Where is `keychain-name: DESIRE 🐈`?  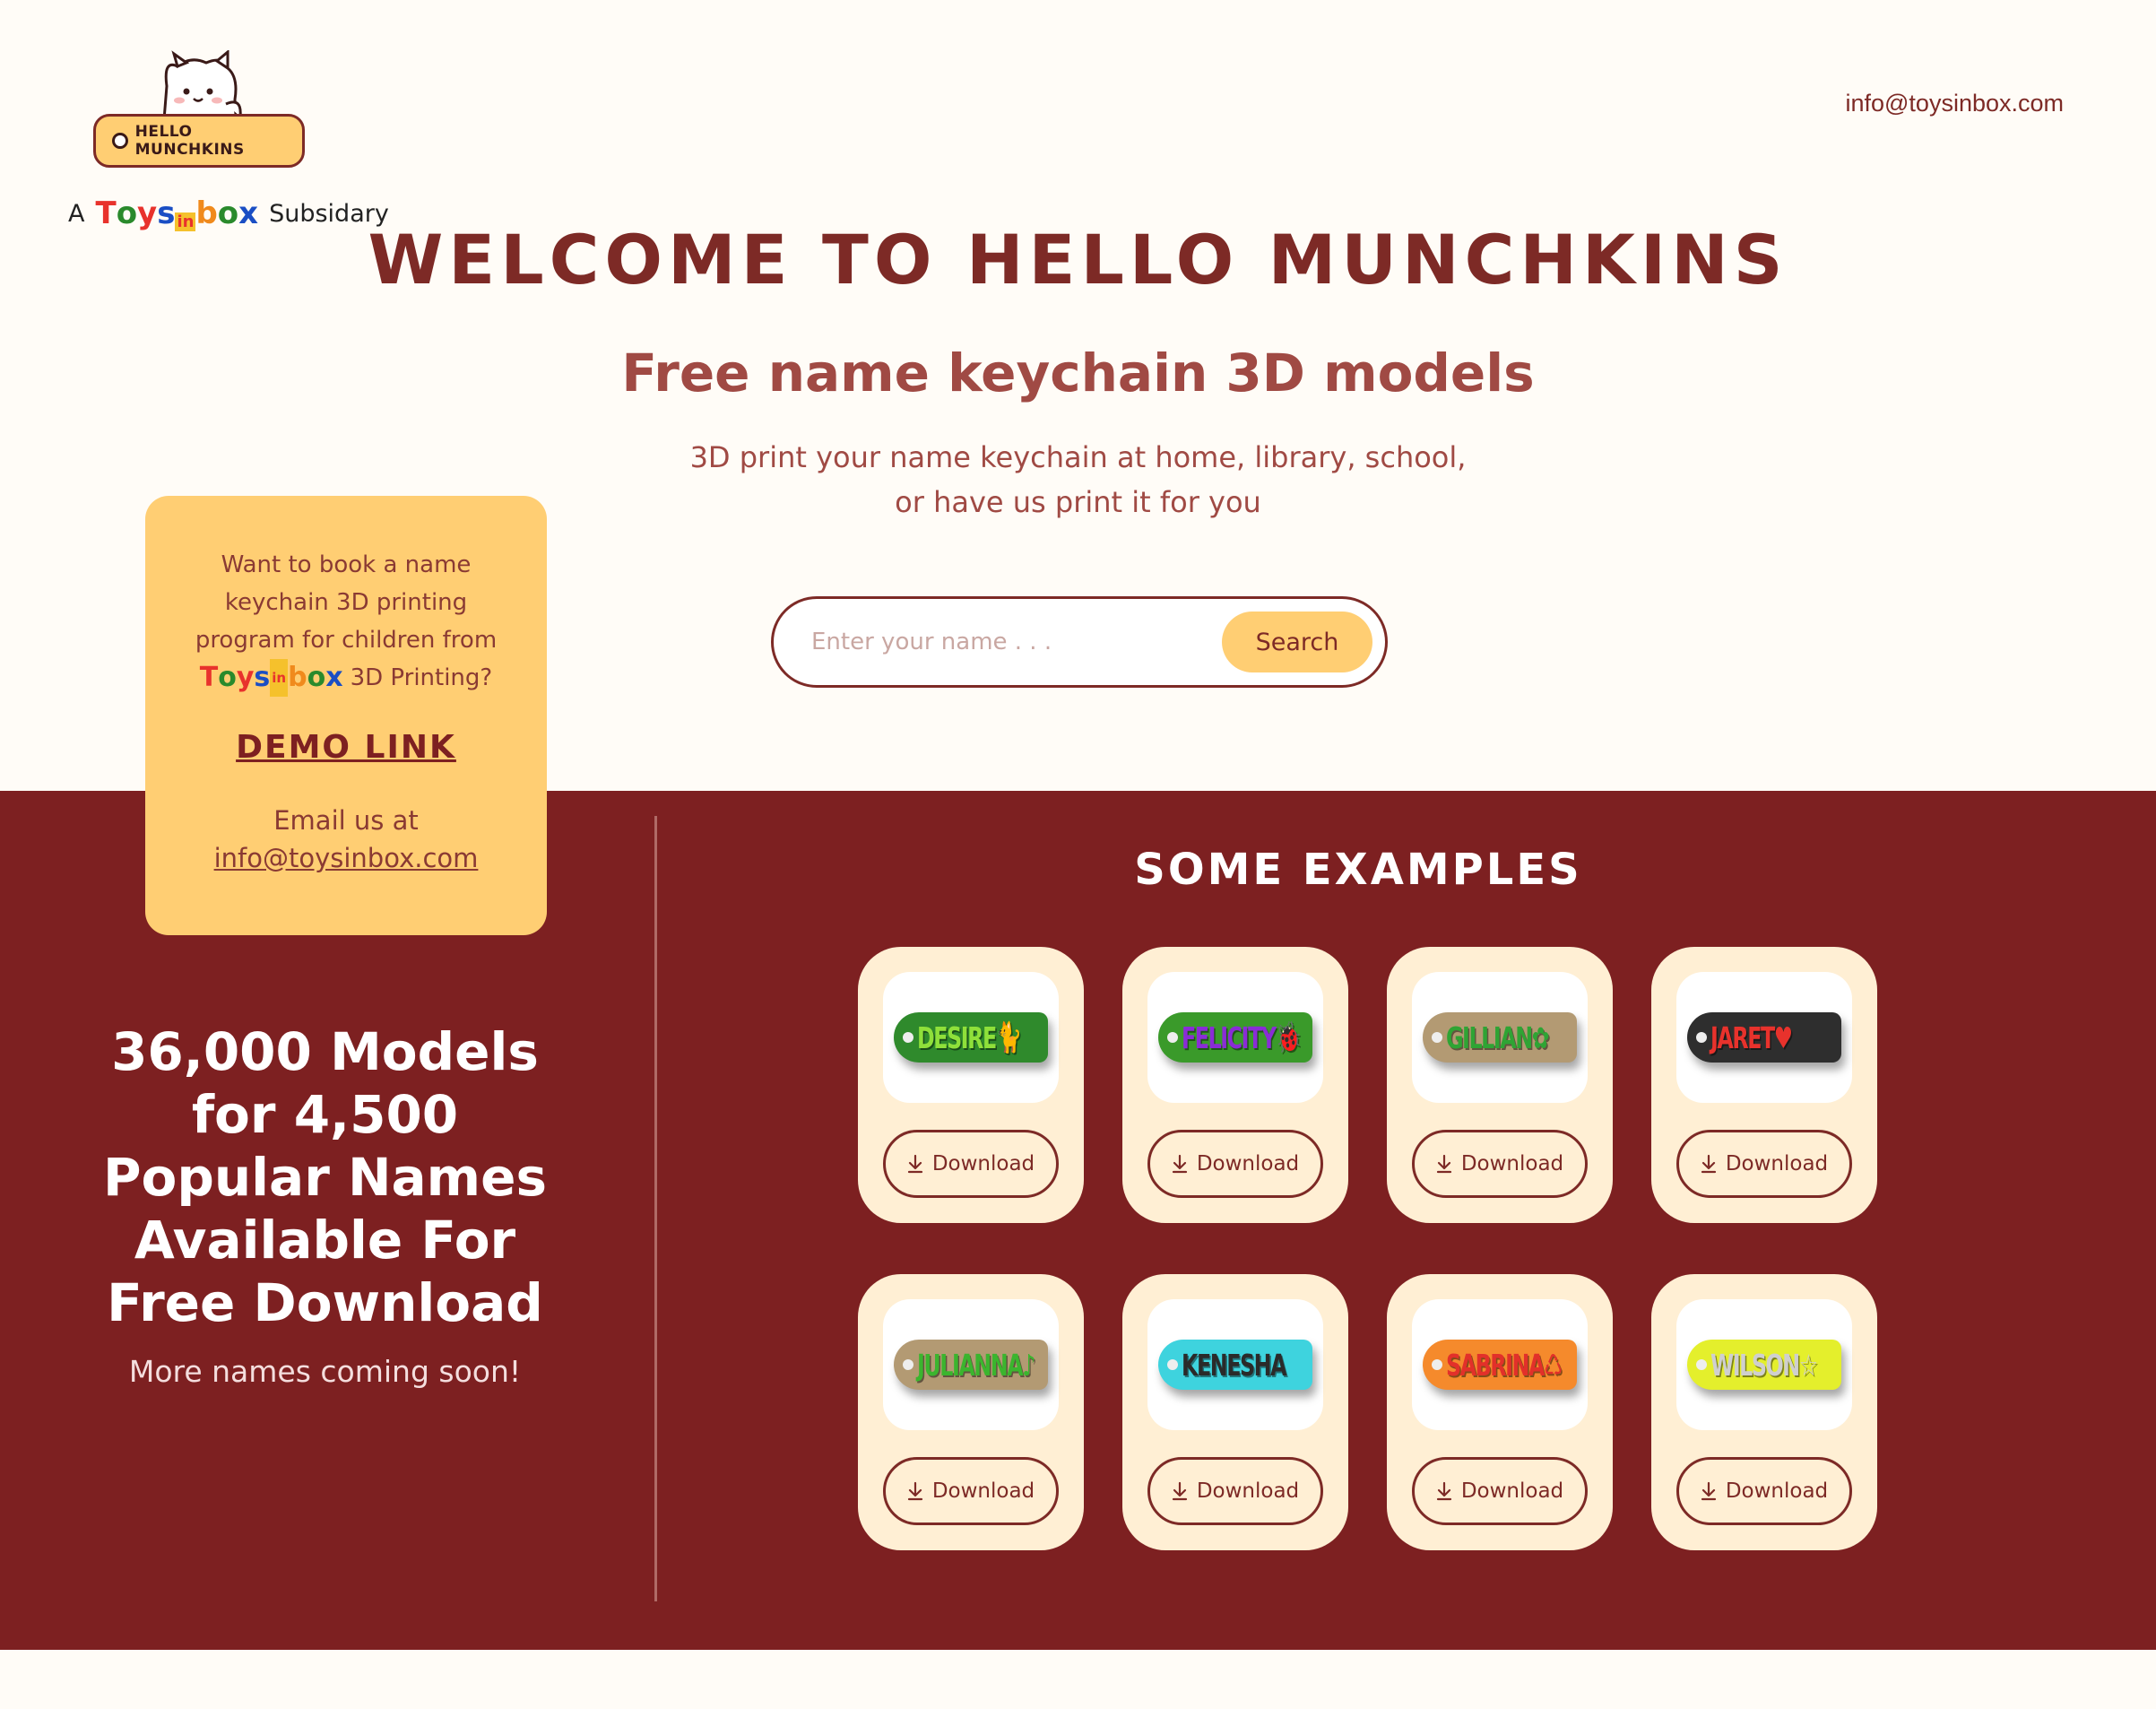
keychain-name: DESIRE 🐈 is located at coordinates (970, 1037).